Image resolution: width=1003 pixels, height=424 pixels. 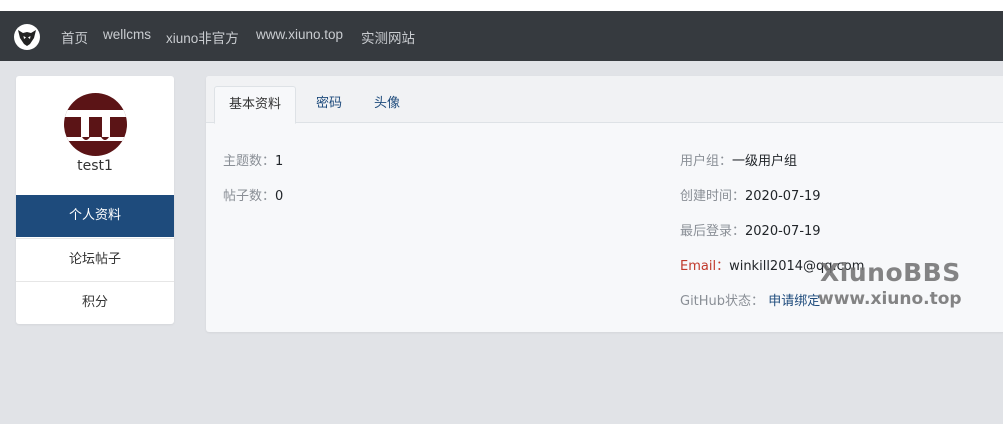 What do you see at coordinates (890, 299) in the screenshot?
I see `watermark-url: www.xiuno.top` at bounding box center [890, 299].